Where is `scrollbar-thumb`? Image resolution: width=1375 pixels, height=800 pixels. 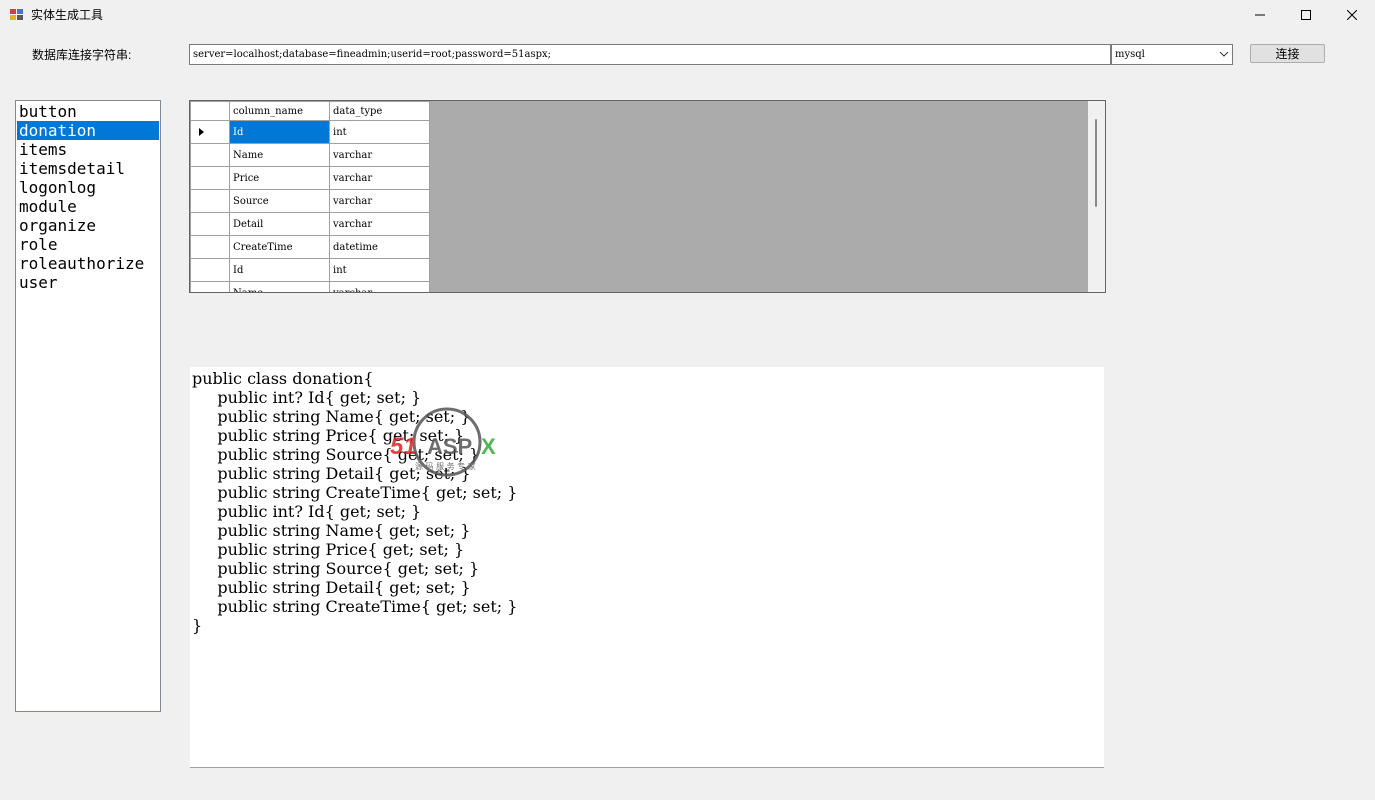 scrollbar-thumb is located at coordinates (1096, 163).